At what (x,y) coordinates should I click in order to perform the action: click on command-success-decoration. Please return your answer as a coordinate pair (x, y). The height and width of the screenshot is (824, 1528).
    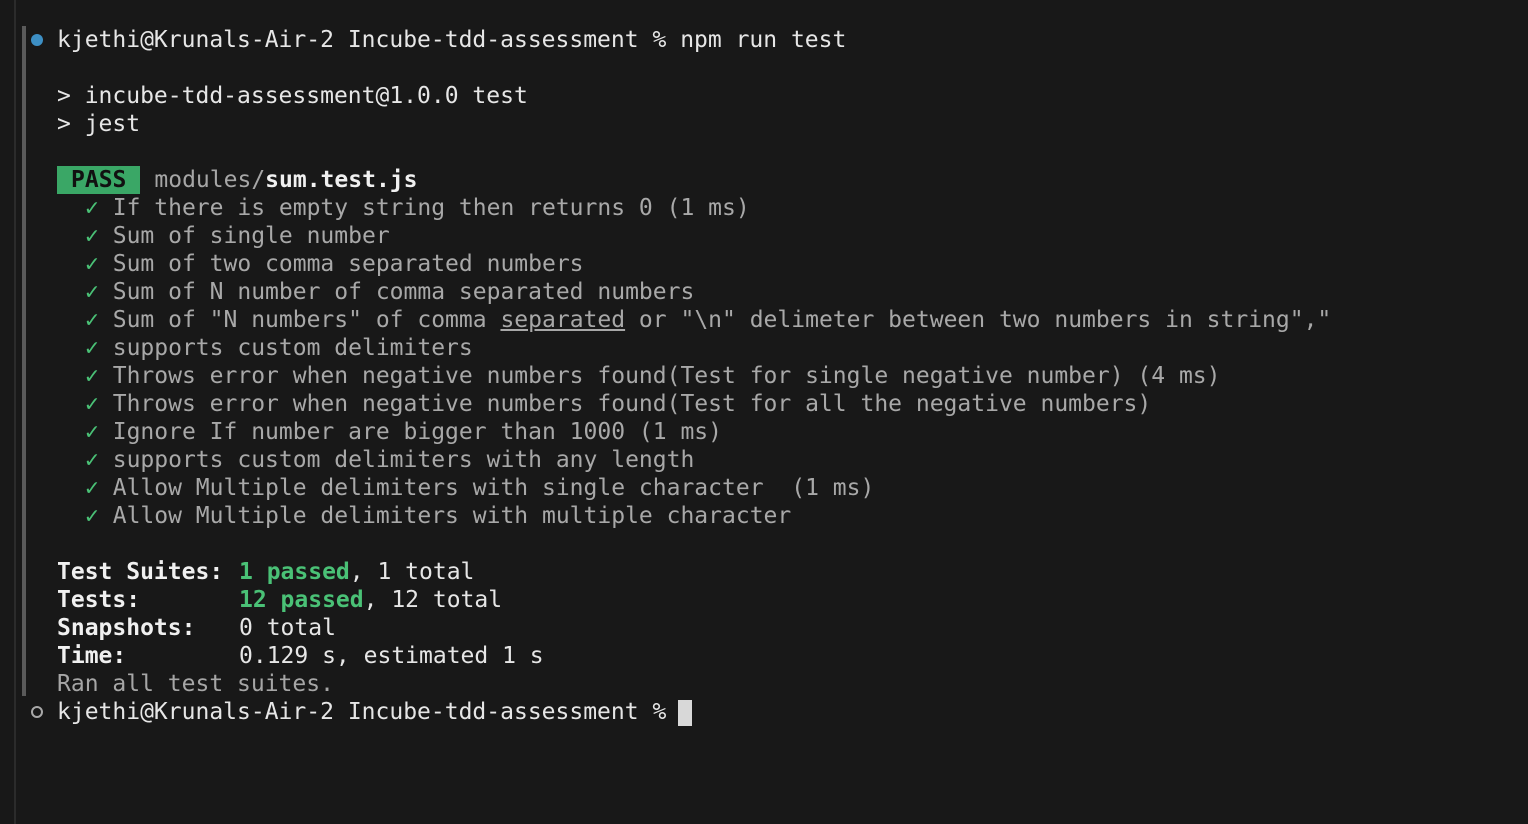
    Looking at the image, I should click on (37, 40).